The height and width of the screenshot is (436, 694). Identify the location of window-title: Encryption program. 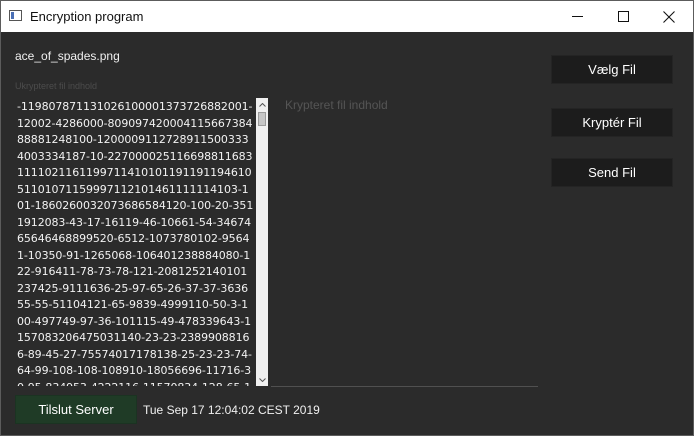
(87, 16).